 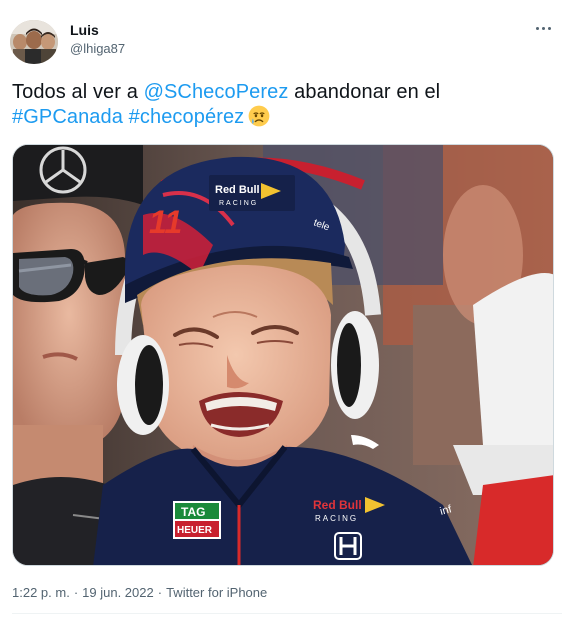 I want to click on divider, so click(x=287, y=613).